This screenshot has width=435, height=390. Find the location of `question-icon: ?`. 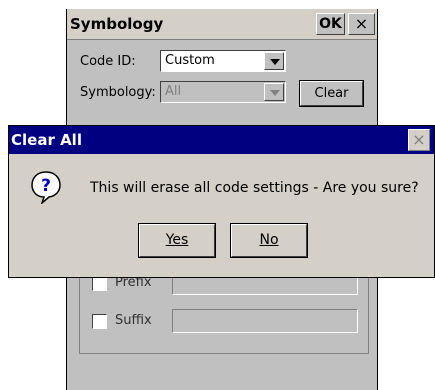

question-icon: ? is located at coordinates (46, 187).